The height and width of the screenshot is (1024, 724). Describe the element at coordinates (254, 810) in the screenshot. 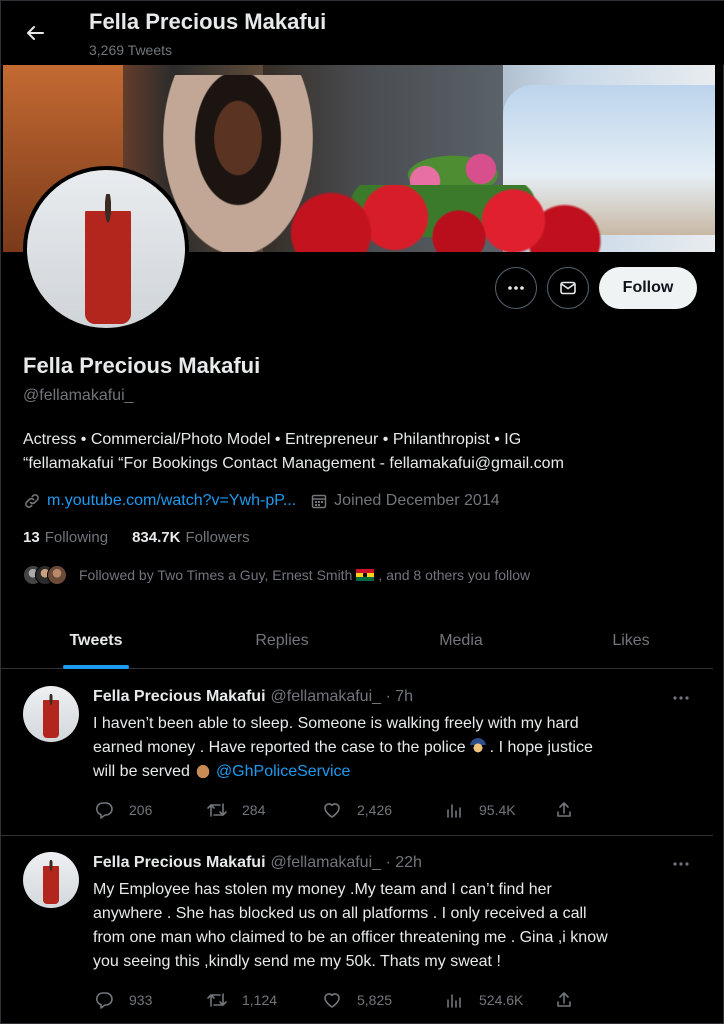

I see `retweet-count: 284` at that location.